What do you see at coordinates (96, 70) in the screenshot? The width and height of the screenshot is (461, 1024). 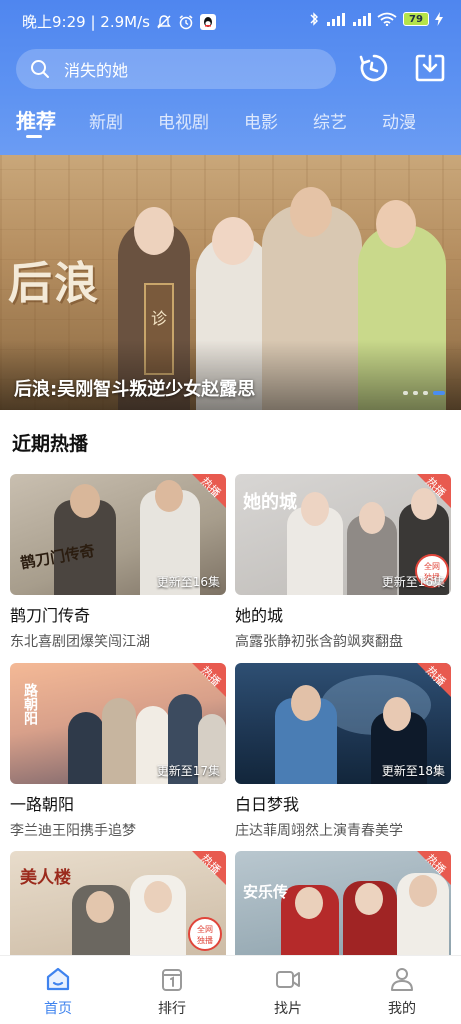 I see `search-placeholder: 消失的她` at bounding box center [96, 70].